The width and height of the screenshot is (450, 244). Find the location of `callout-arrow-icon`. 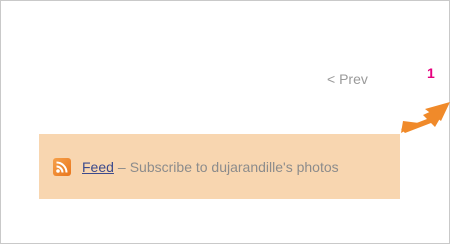

callout-arrow-icon is located at coordinates (425, 117).